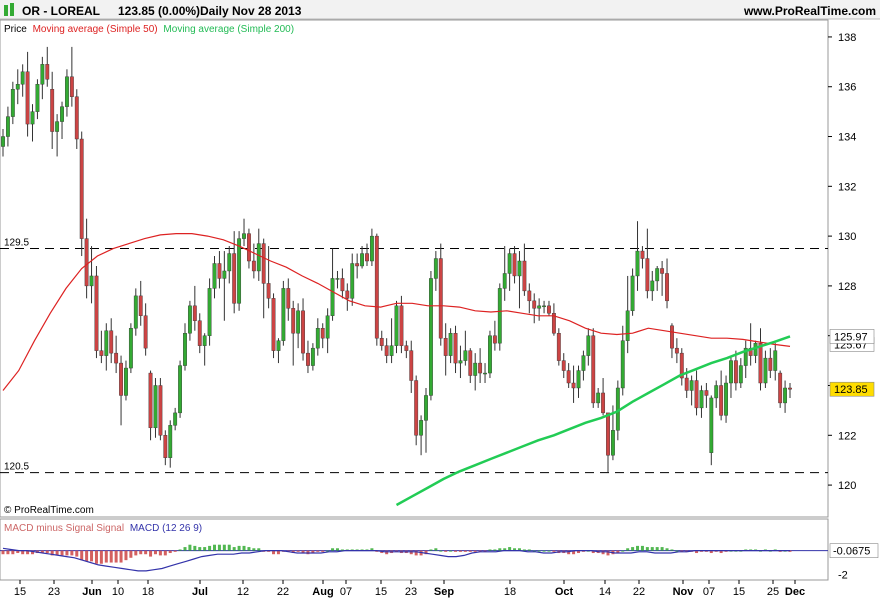 Image resolution: width=880 pixels, height=600 pixels. What do you see at coordinates (92, 592) in the screenshot?
I see `x-tick-label: Jun` at bounding box center [92, 592].